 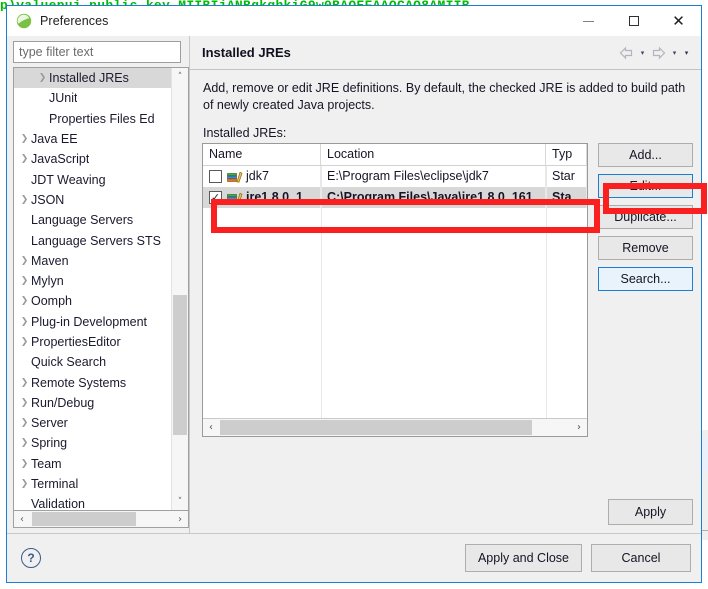 I want to click on cell-location: E:\Program Files\eclipse\jdk7, so click(x=433, y=176).